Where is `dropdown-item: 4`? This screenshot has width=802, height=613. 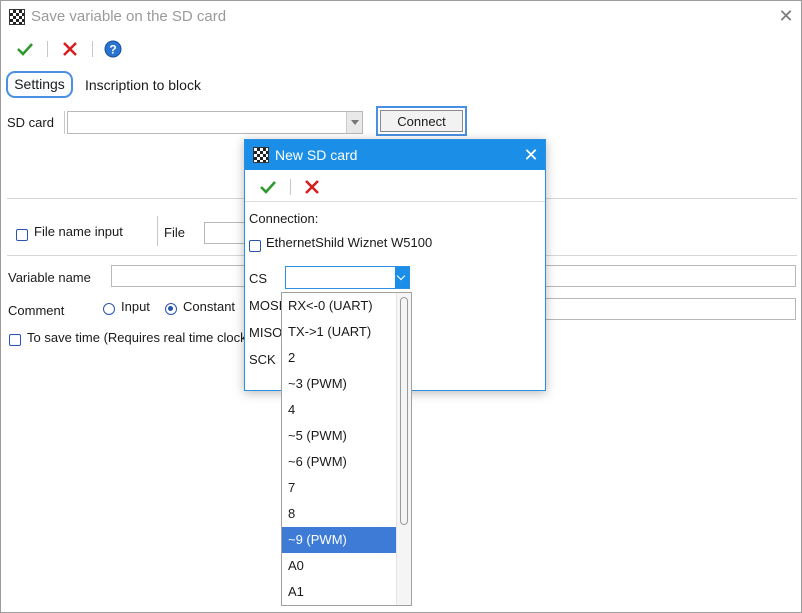 dropdown-item: 4 is located at coordinates (339, 410).